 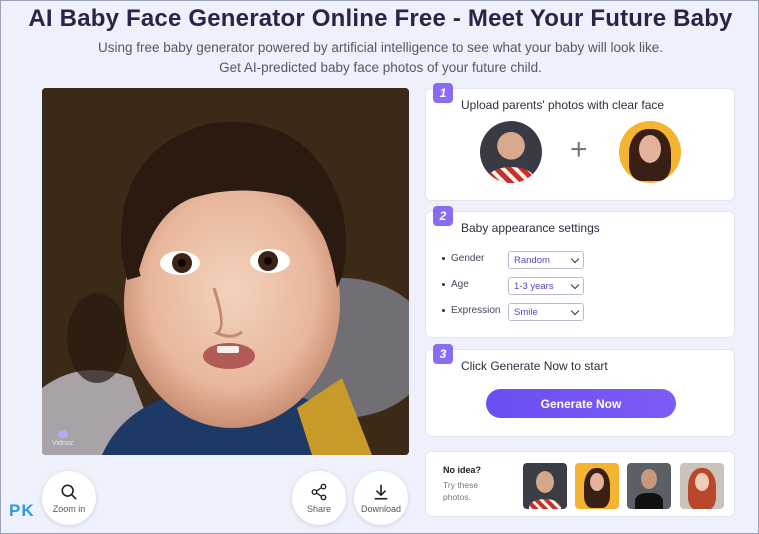 I want to click on plus-icon: +, so click(x=579, y=149).